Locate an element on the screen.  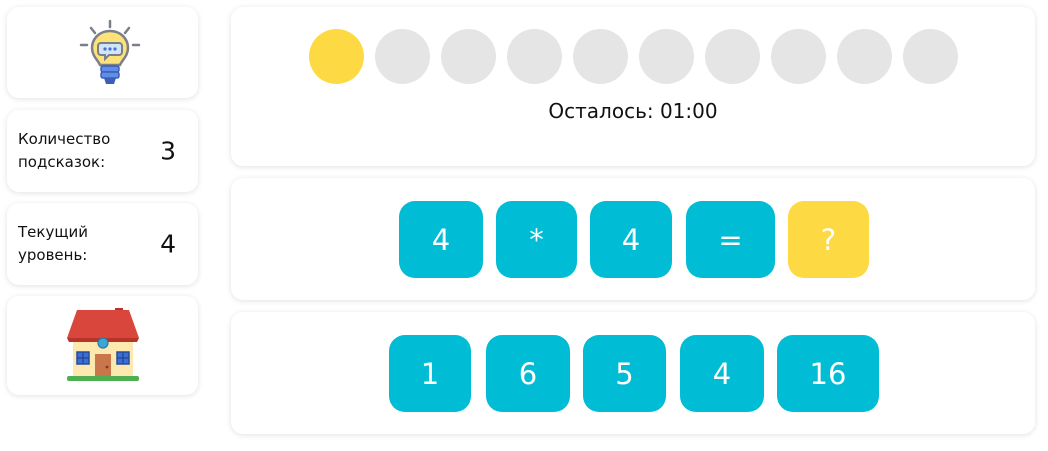
hints-count-card: Количество подсказок: 3 is located at coordinates (102, 151).